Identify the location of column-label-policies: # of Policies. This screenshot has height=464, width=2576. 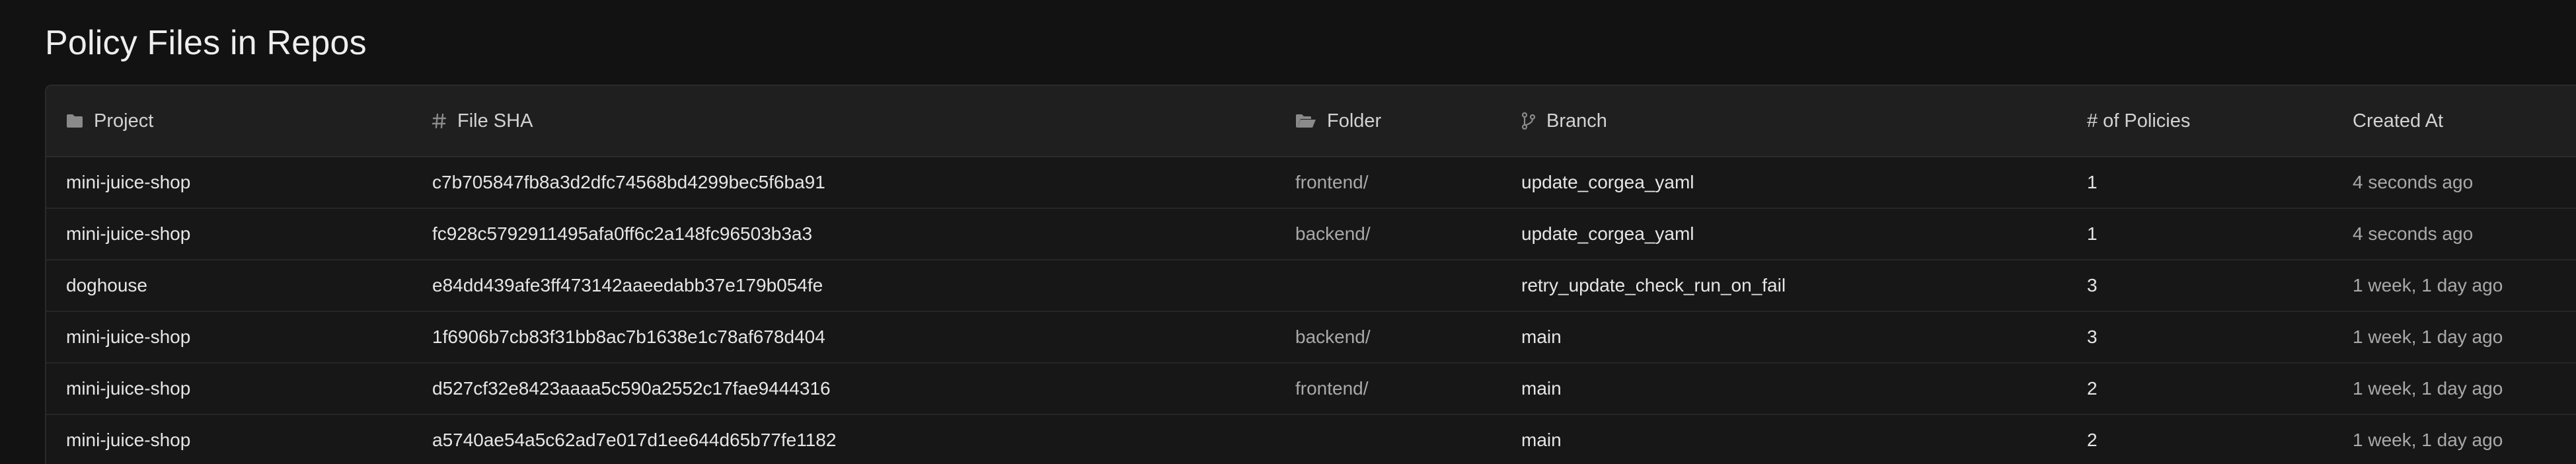
(2139, 121).